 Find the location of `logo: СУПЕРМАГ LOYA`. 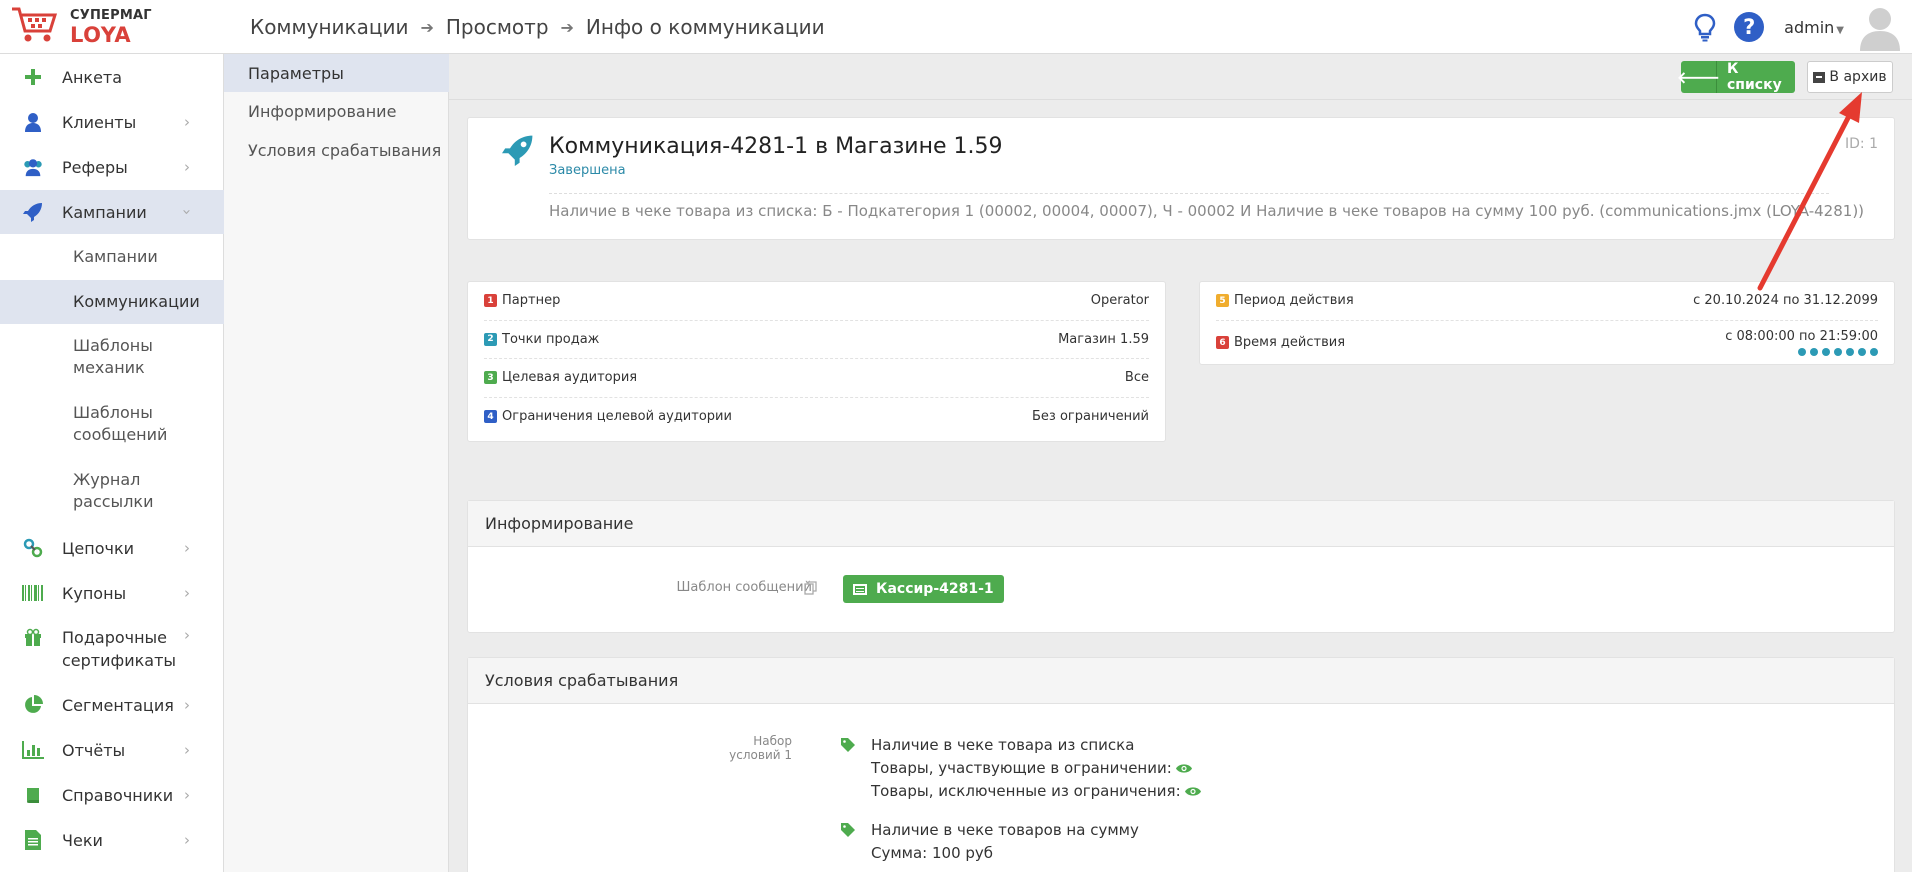

logo: СУПЕРМАГ LOYA is located at coordinates (85, 27).